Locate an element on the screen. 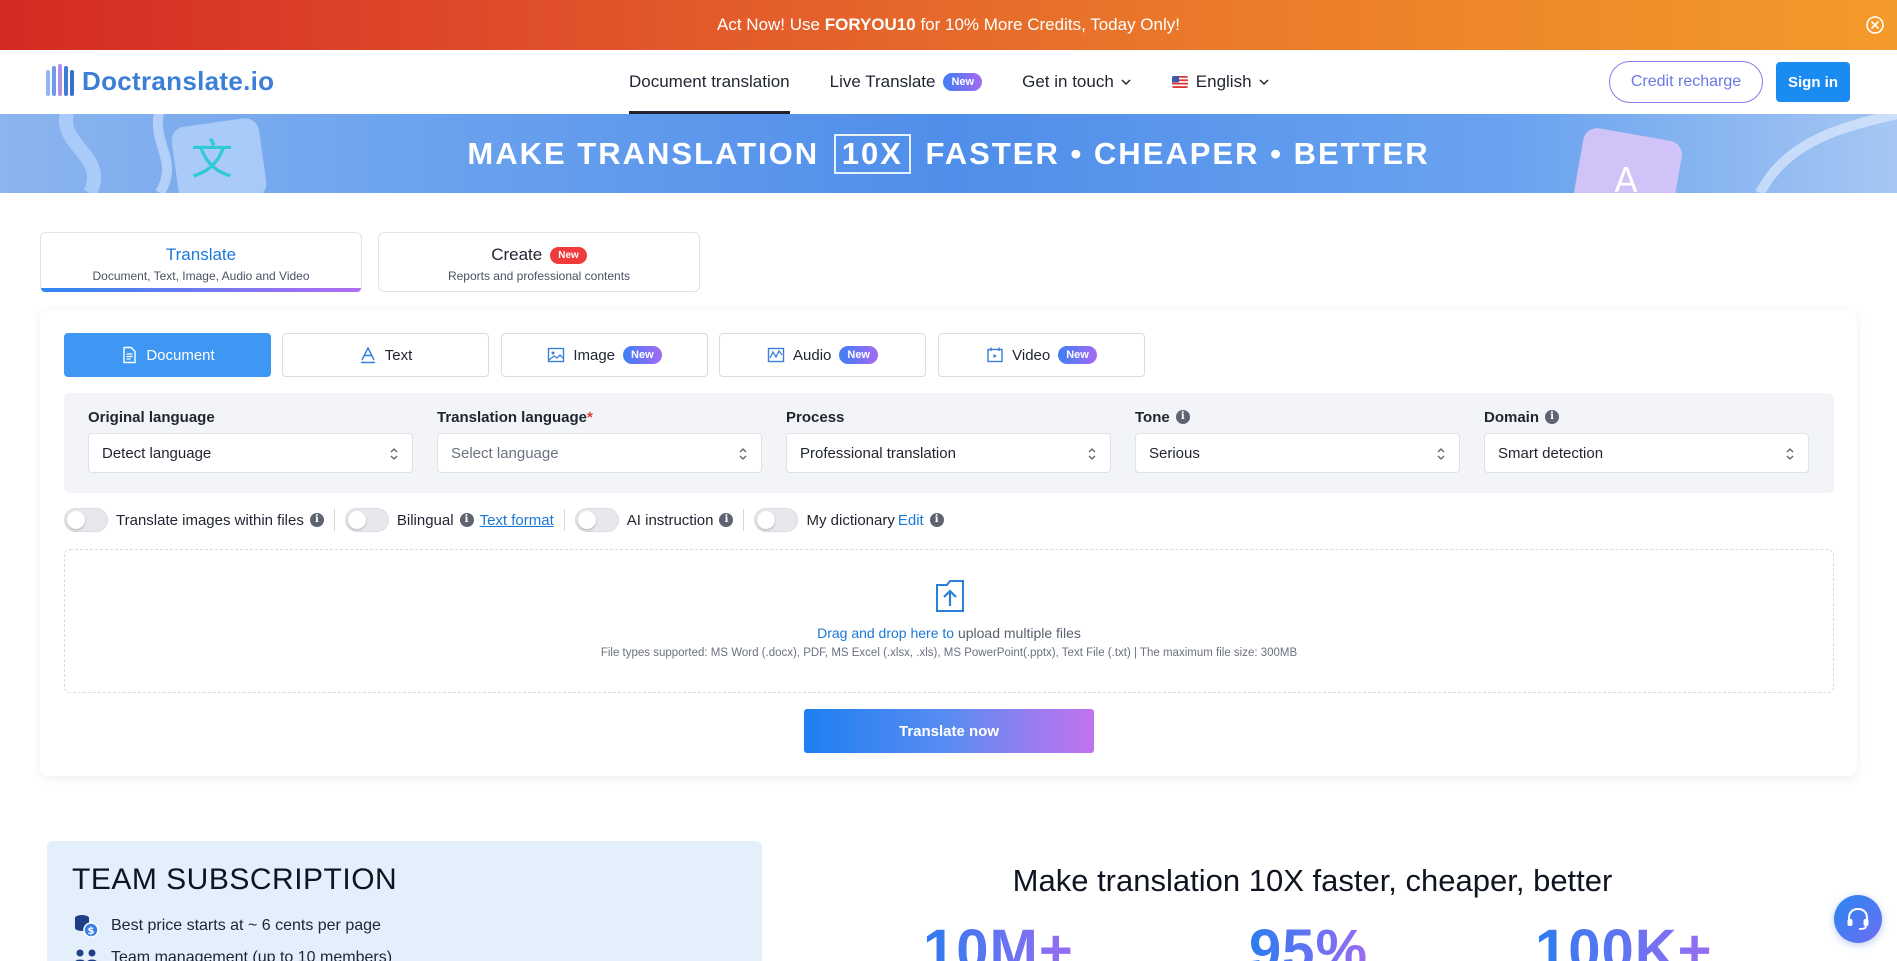 This screenshot has height=961, width=1897. sign-in-button: Sign in is located at coordinates (1813, 82).